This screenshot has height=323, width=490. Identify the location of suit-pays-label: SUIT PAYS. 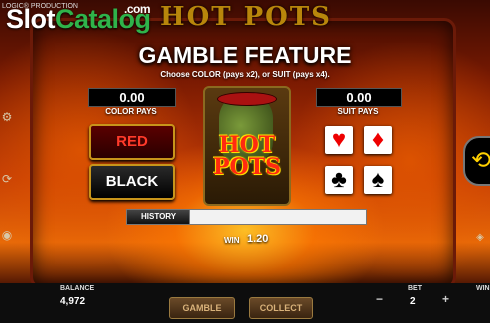
(358, 111).